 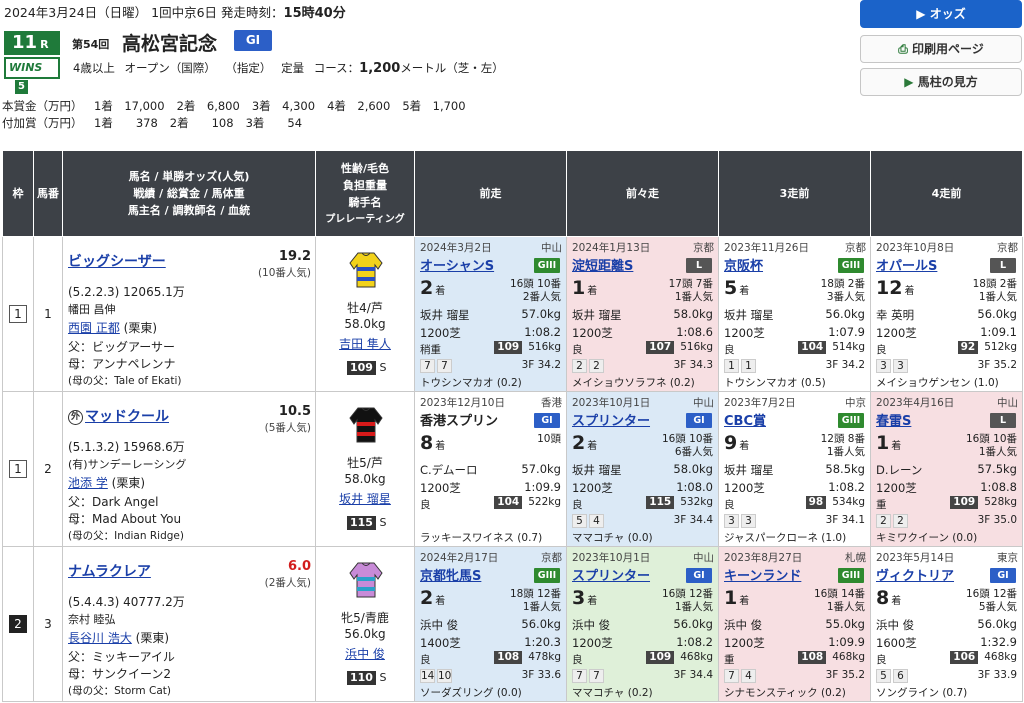 What do you see at coordinates (703, 403) in the screenshot?
I see `past-race-venue: 中山` at bounding box center [703, 403].